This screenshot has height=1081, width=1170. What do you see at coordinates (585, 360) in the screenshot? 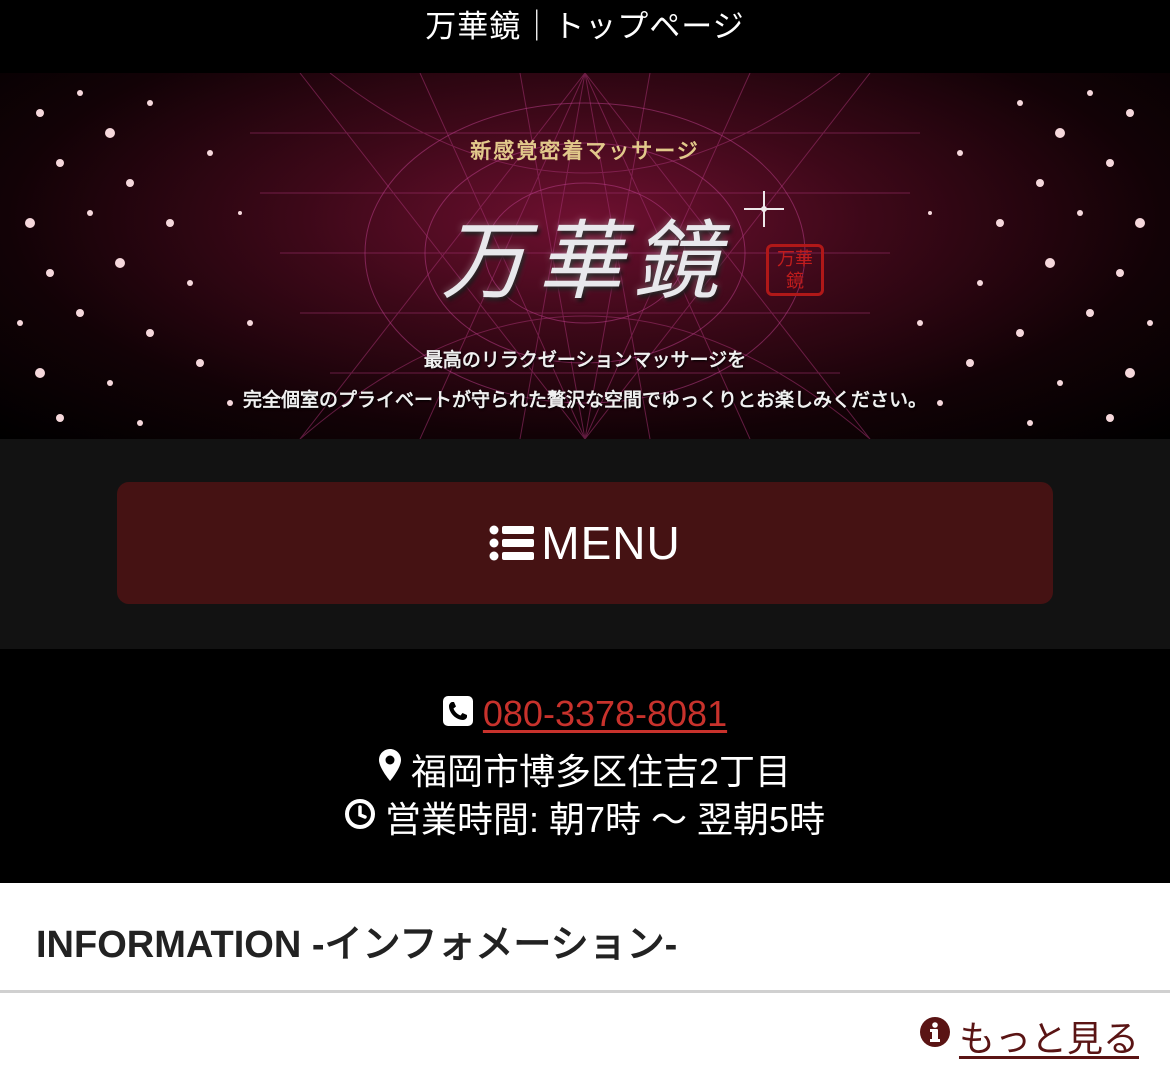
I see `hero-description-line1: 最高のリラクゼーションマッサージを` at bounding box center [585, 360].